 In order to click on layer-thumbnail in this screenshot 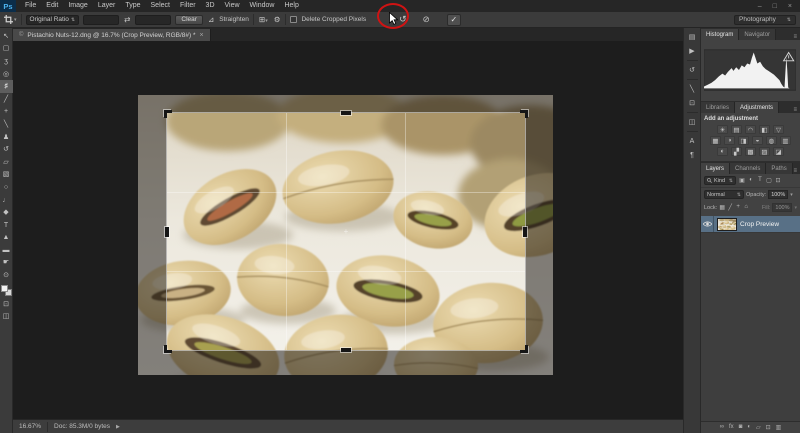, I will do `click(727, 224)`.